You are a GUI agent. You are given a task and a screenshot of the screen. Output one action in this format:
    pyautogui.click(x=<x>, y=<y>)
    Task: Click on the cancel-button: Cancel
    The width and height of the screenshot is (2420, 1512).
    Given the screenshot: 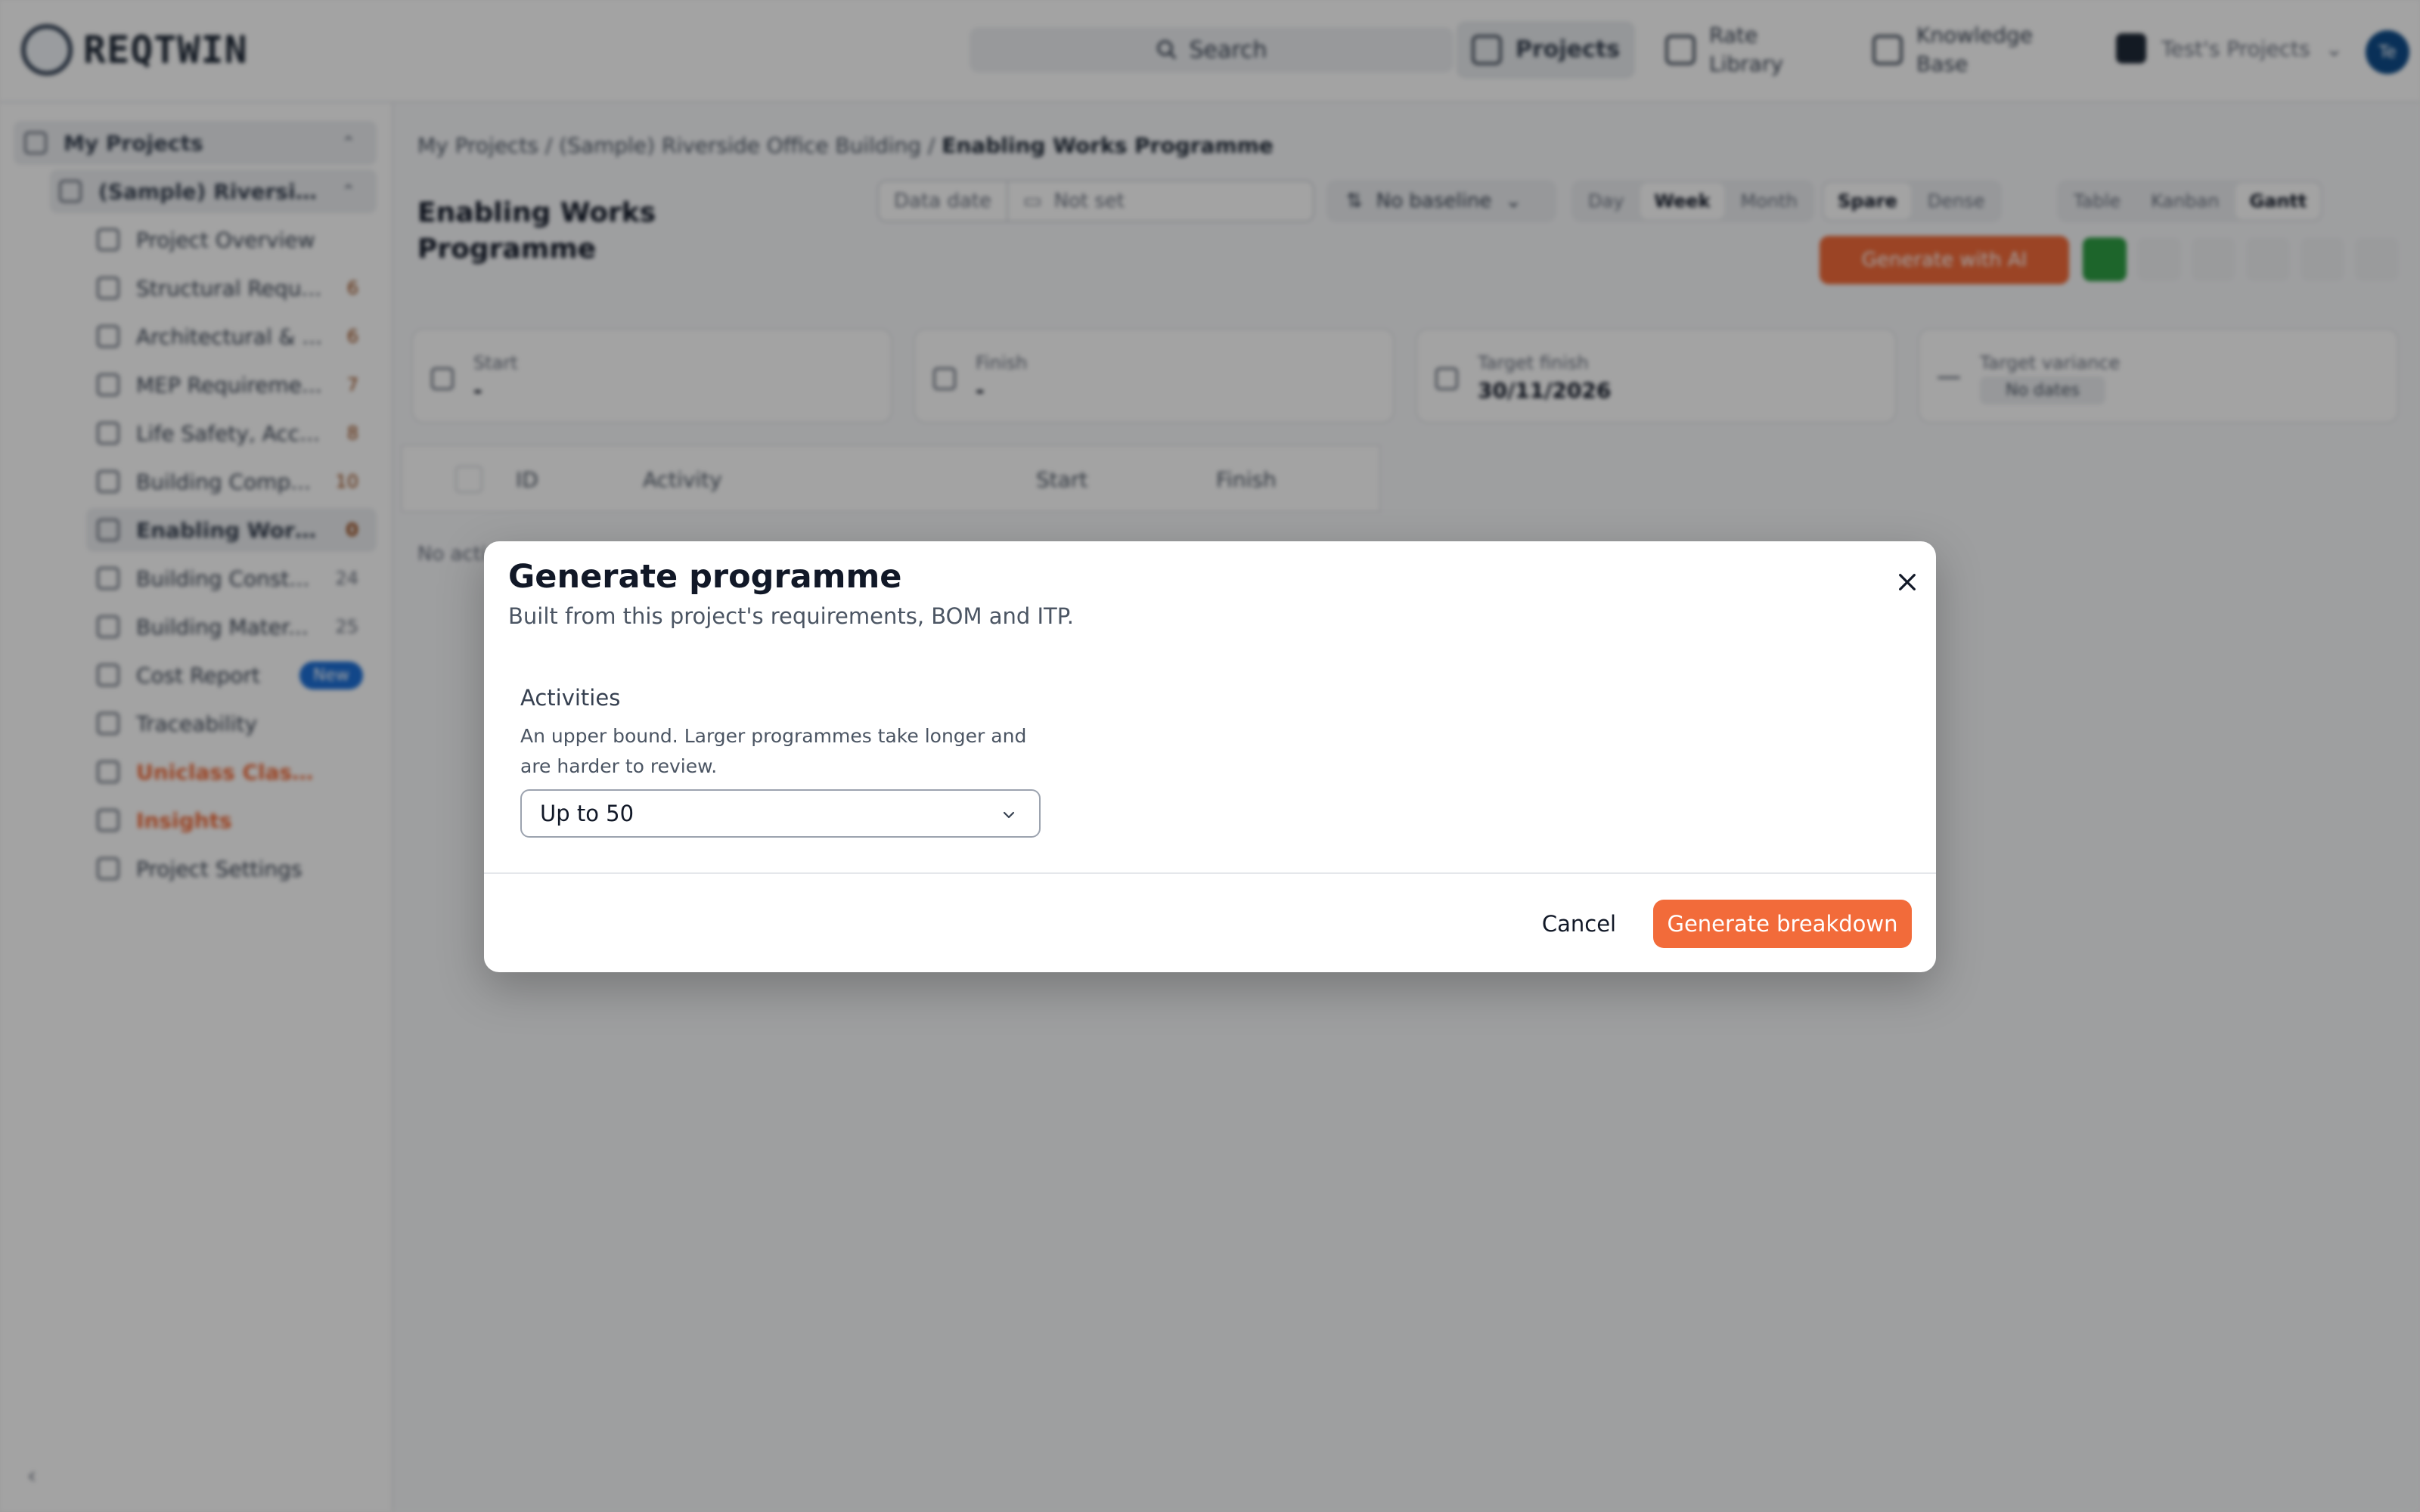 What is the action you would take?
    pyautogui.click(x=1579, y=924)
    